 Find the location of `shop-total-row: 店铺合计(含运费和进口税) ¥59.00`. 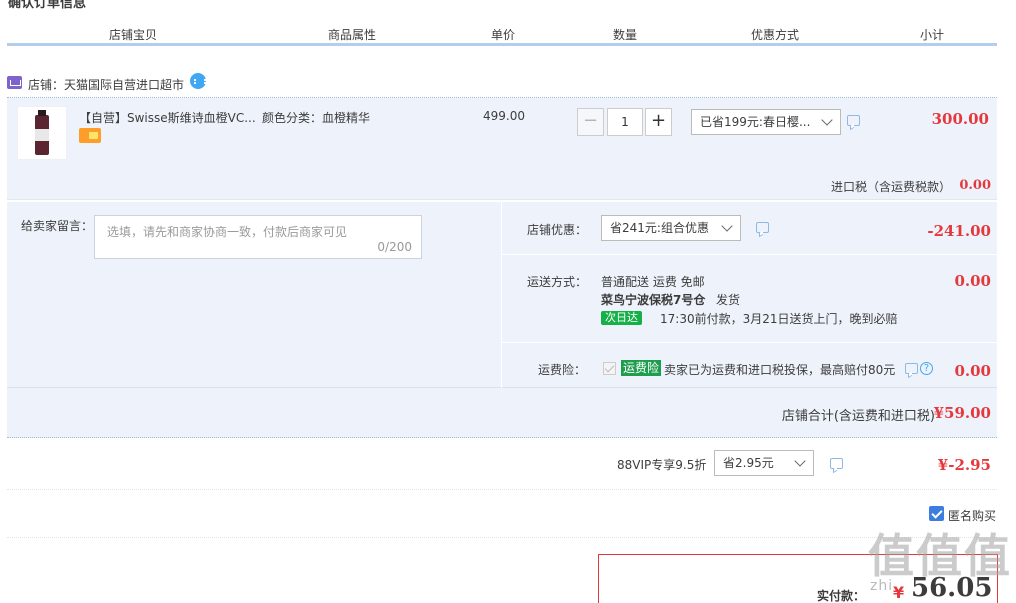

shop-total-row: 店铺合计(含运费和进口税) ¥59.00 is located at coordinates (502, 413).